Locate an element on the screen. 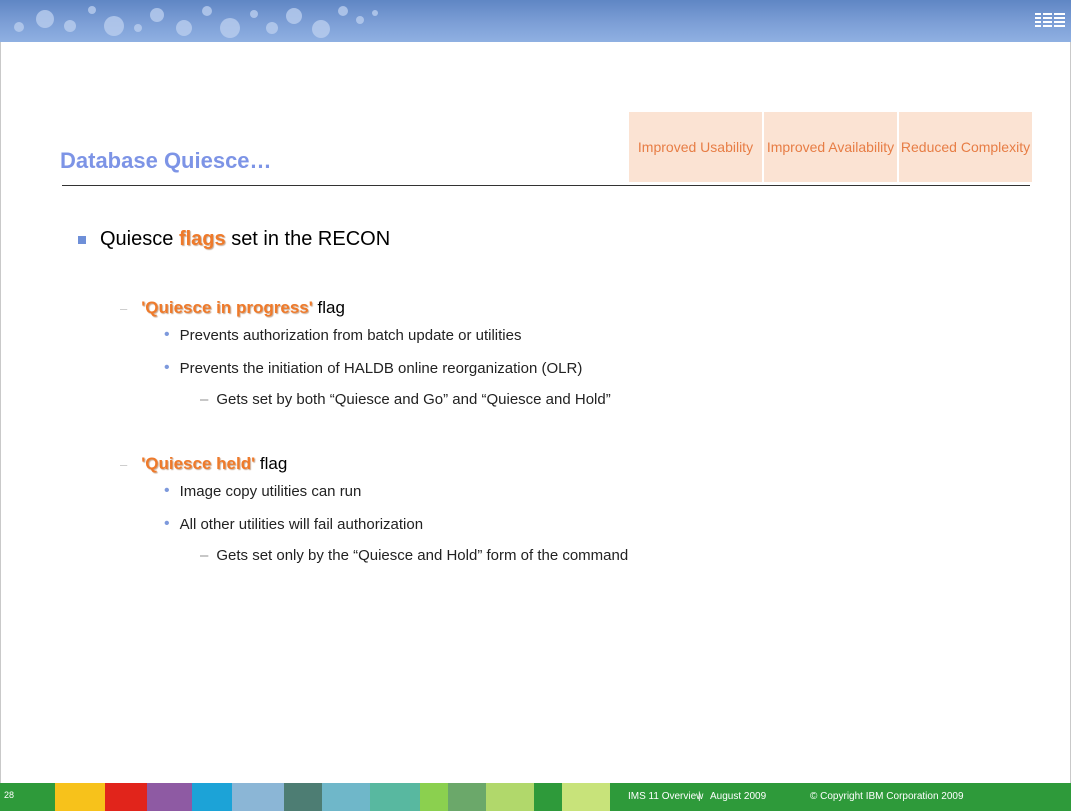  footer-copyright: © Copyright IBM Corporation 2009 is located at coordinates (887, 796).